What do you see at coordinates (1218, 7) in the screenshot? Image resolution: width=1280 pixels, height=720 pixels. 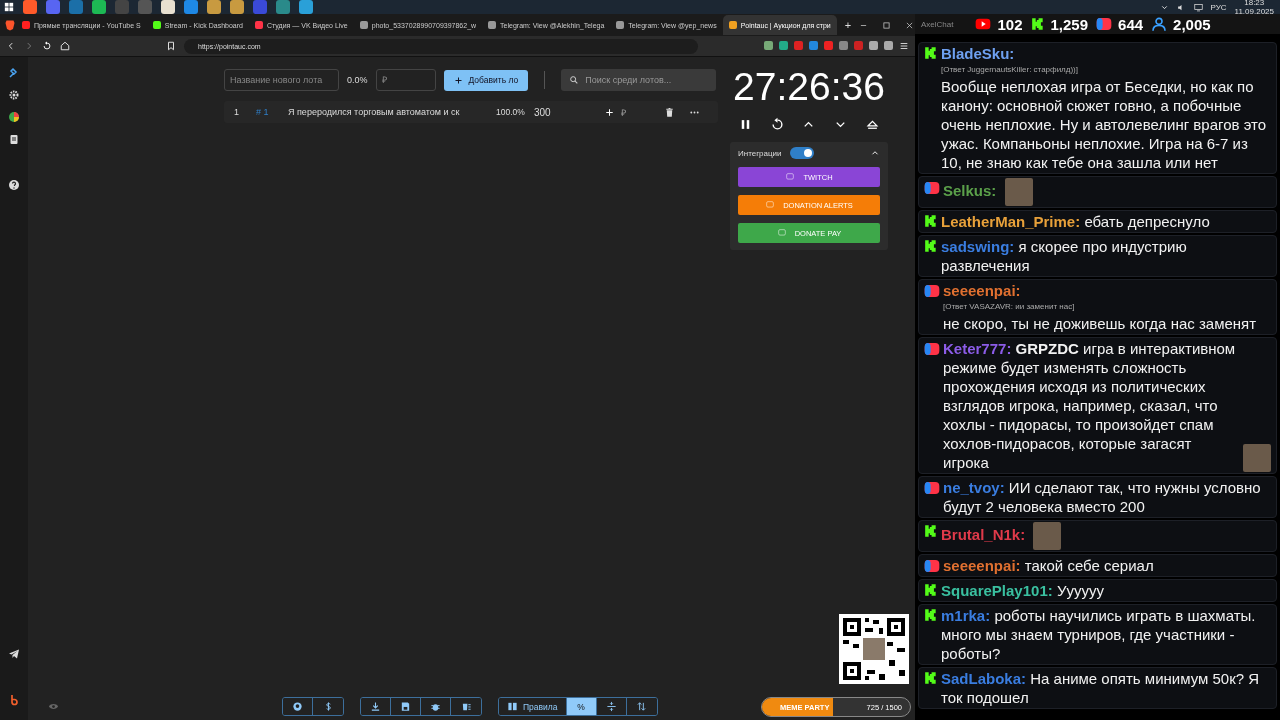 I see `language-indicator: РУС` at bounding box center [1218, 7].